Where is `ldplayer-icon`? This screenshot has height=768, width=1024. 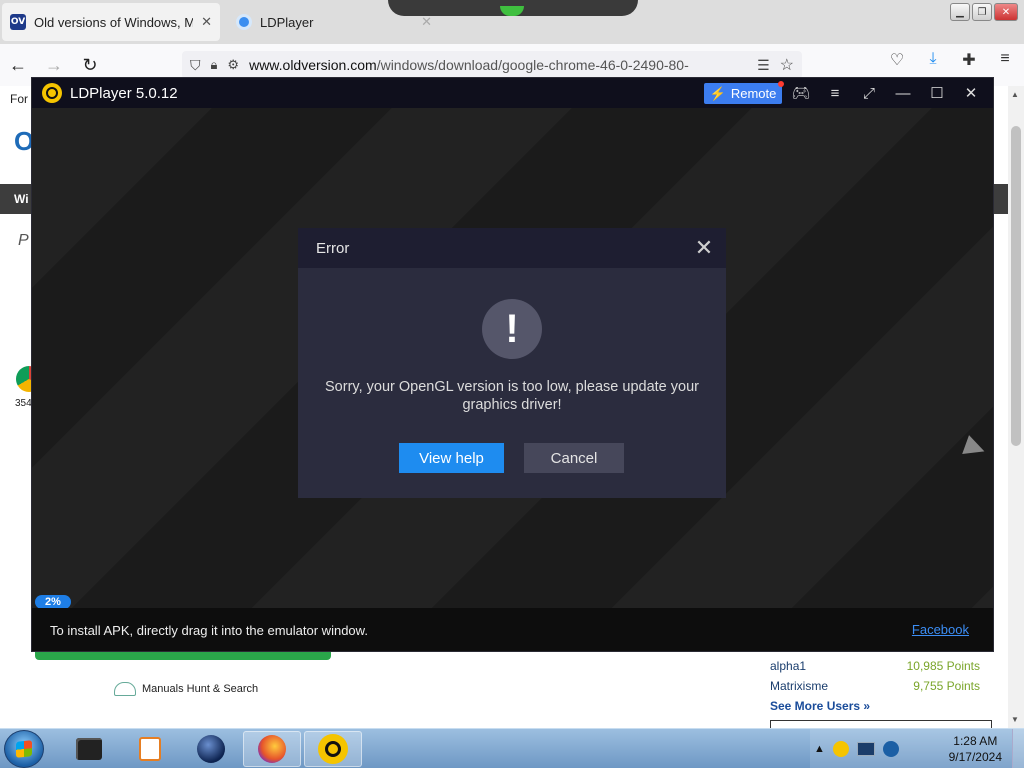 ldplayer-icon is located at coordinates (333, 749).